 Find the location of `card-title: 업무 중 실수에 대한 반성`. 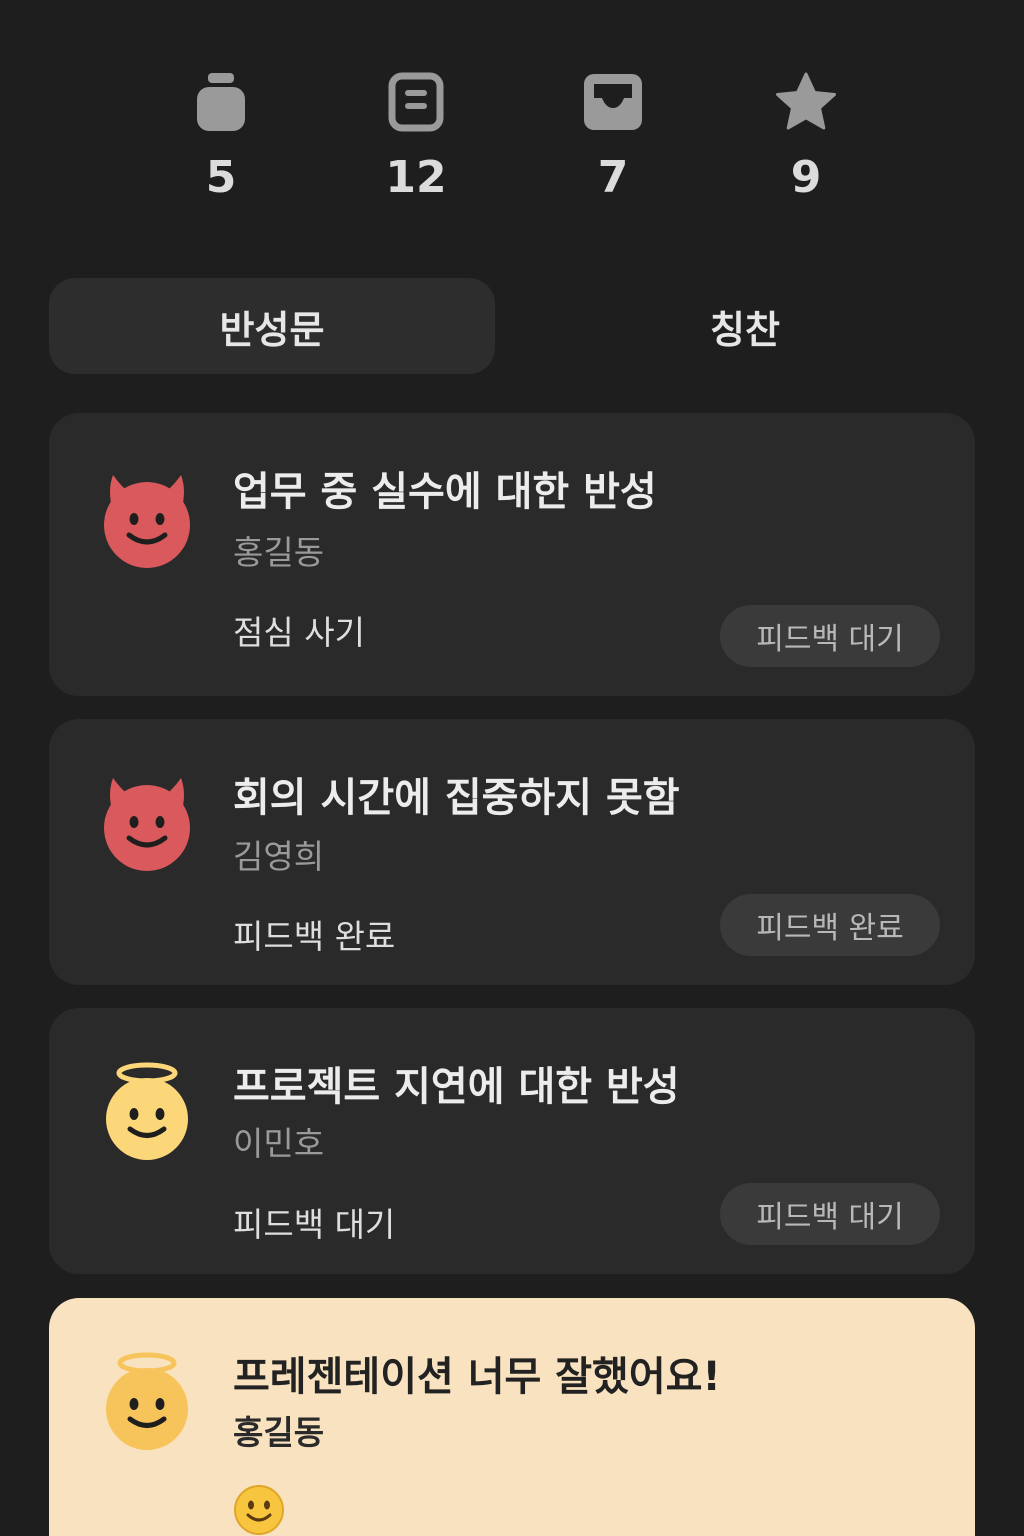

card-title: 업무 중 실수에 대한 반성 is located at coordinates (445, 492).